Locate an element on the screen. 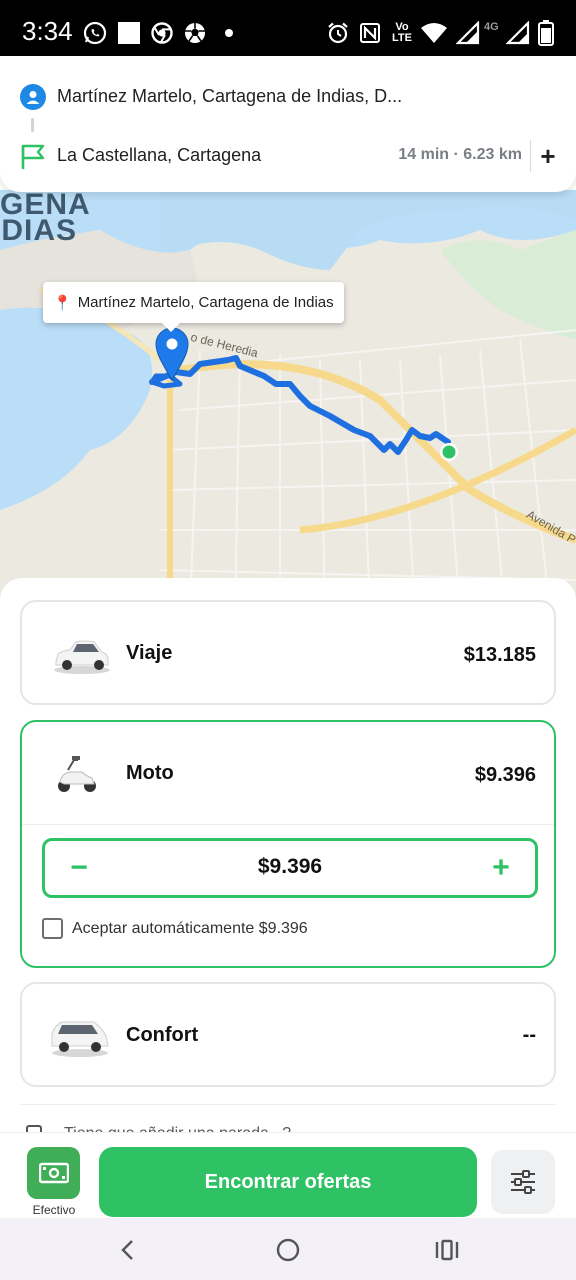 This screenshot has height=1280, width=576. dot-icon is located at coordinates (229, 33).